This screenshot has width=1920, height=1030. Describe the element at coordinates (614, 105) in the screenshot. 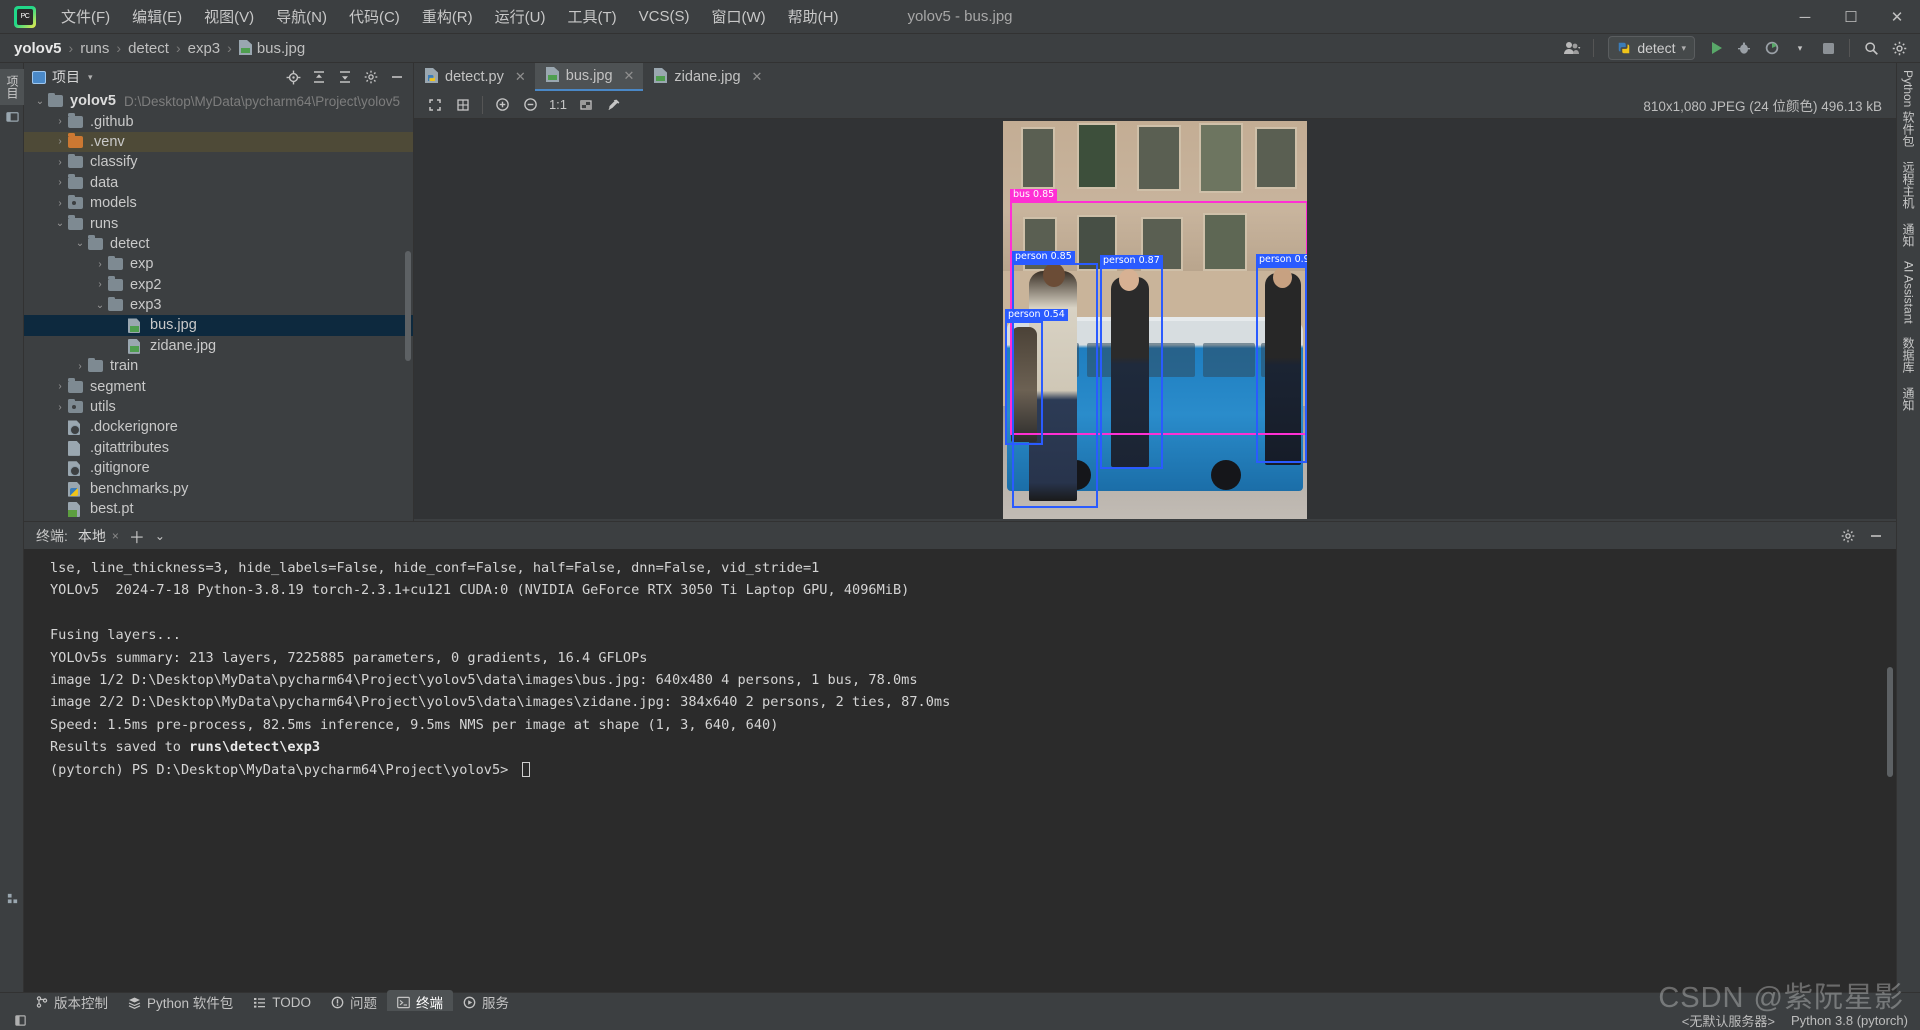

I see `color-picker-icon` at that location.